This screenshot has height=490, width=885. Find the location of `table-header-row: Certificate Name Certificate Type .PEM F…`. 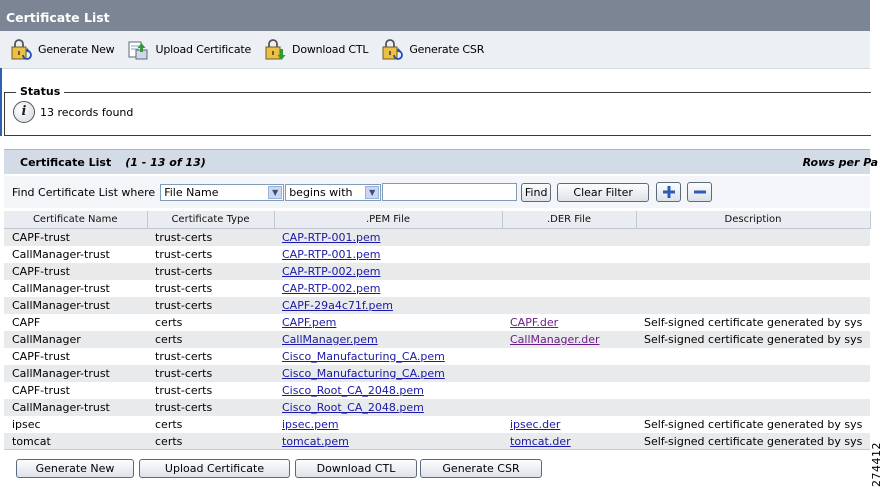

table-header-row: Certificate Name Certificate Type .PEM F… is located at coordinates (437, 220).